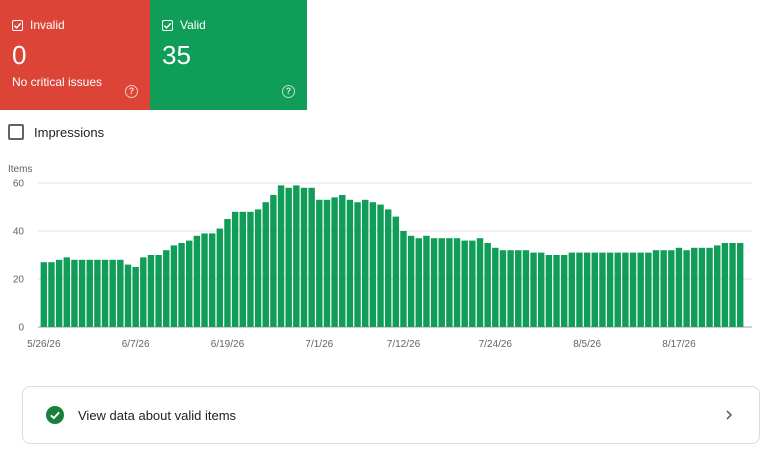  What do you see at coordinates (391, 415) in the screenshot?
I see `view-valid-items-card: View data about valid items` at bounding box center [391, 415].